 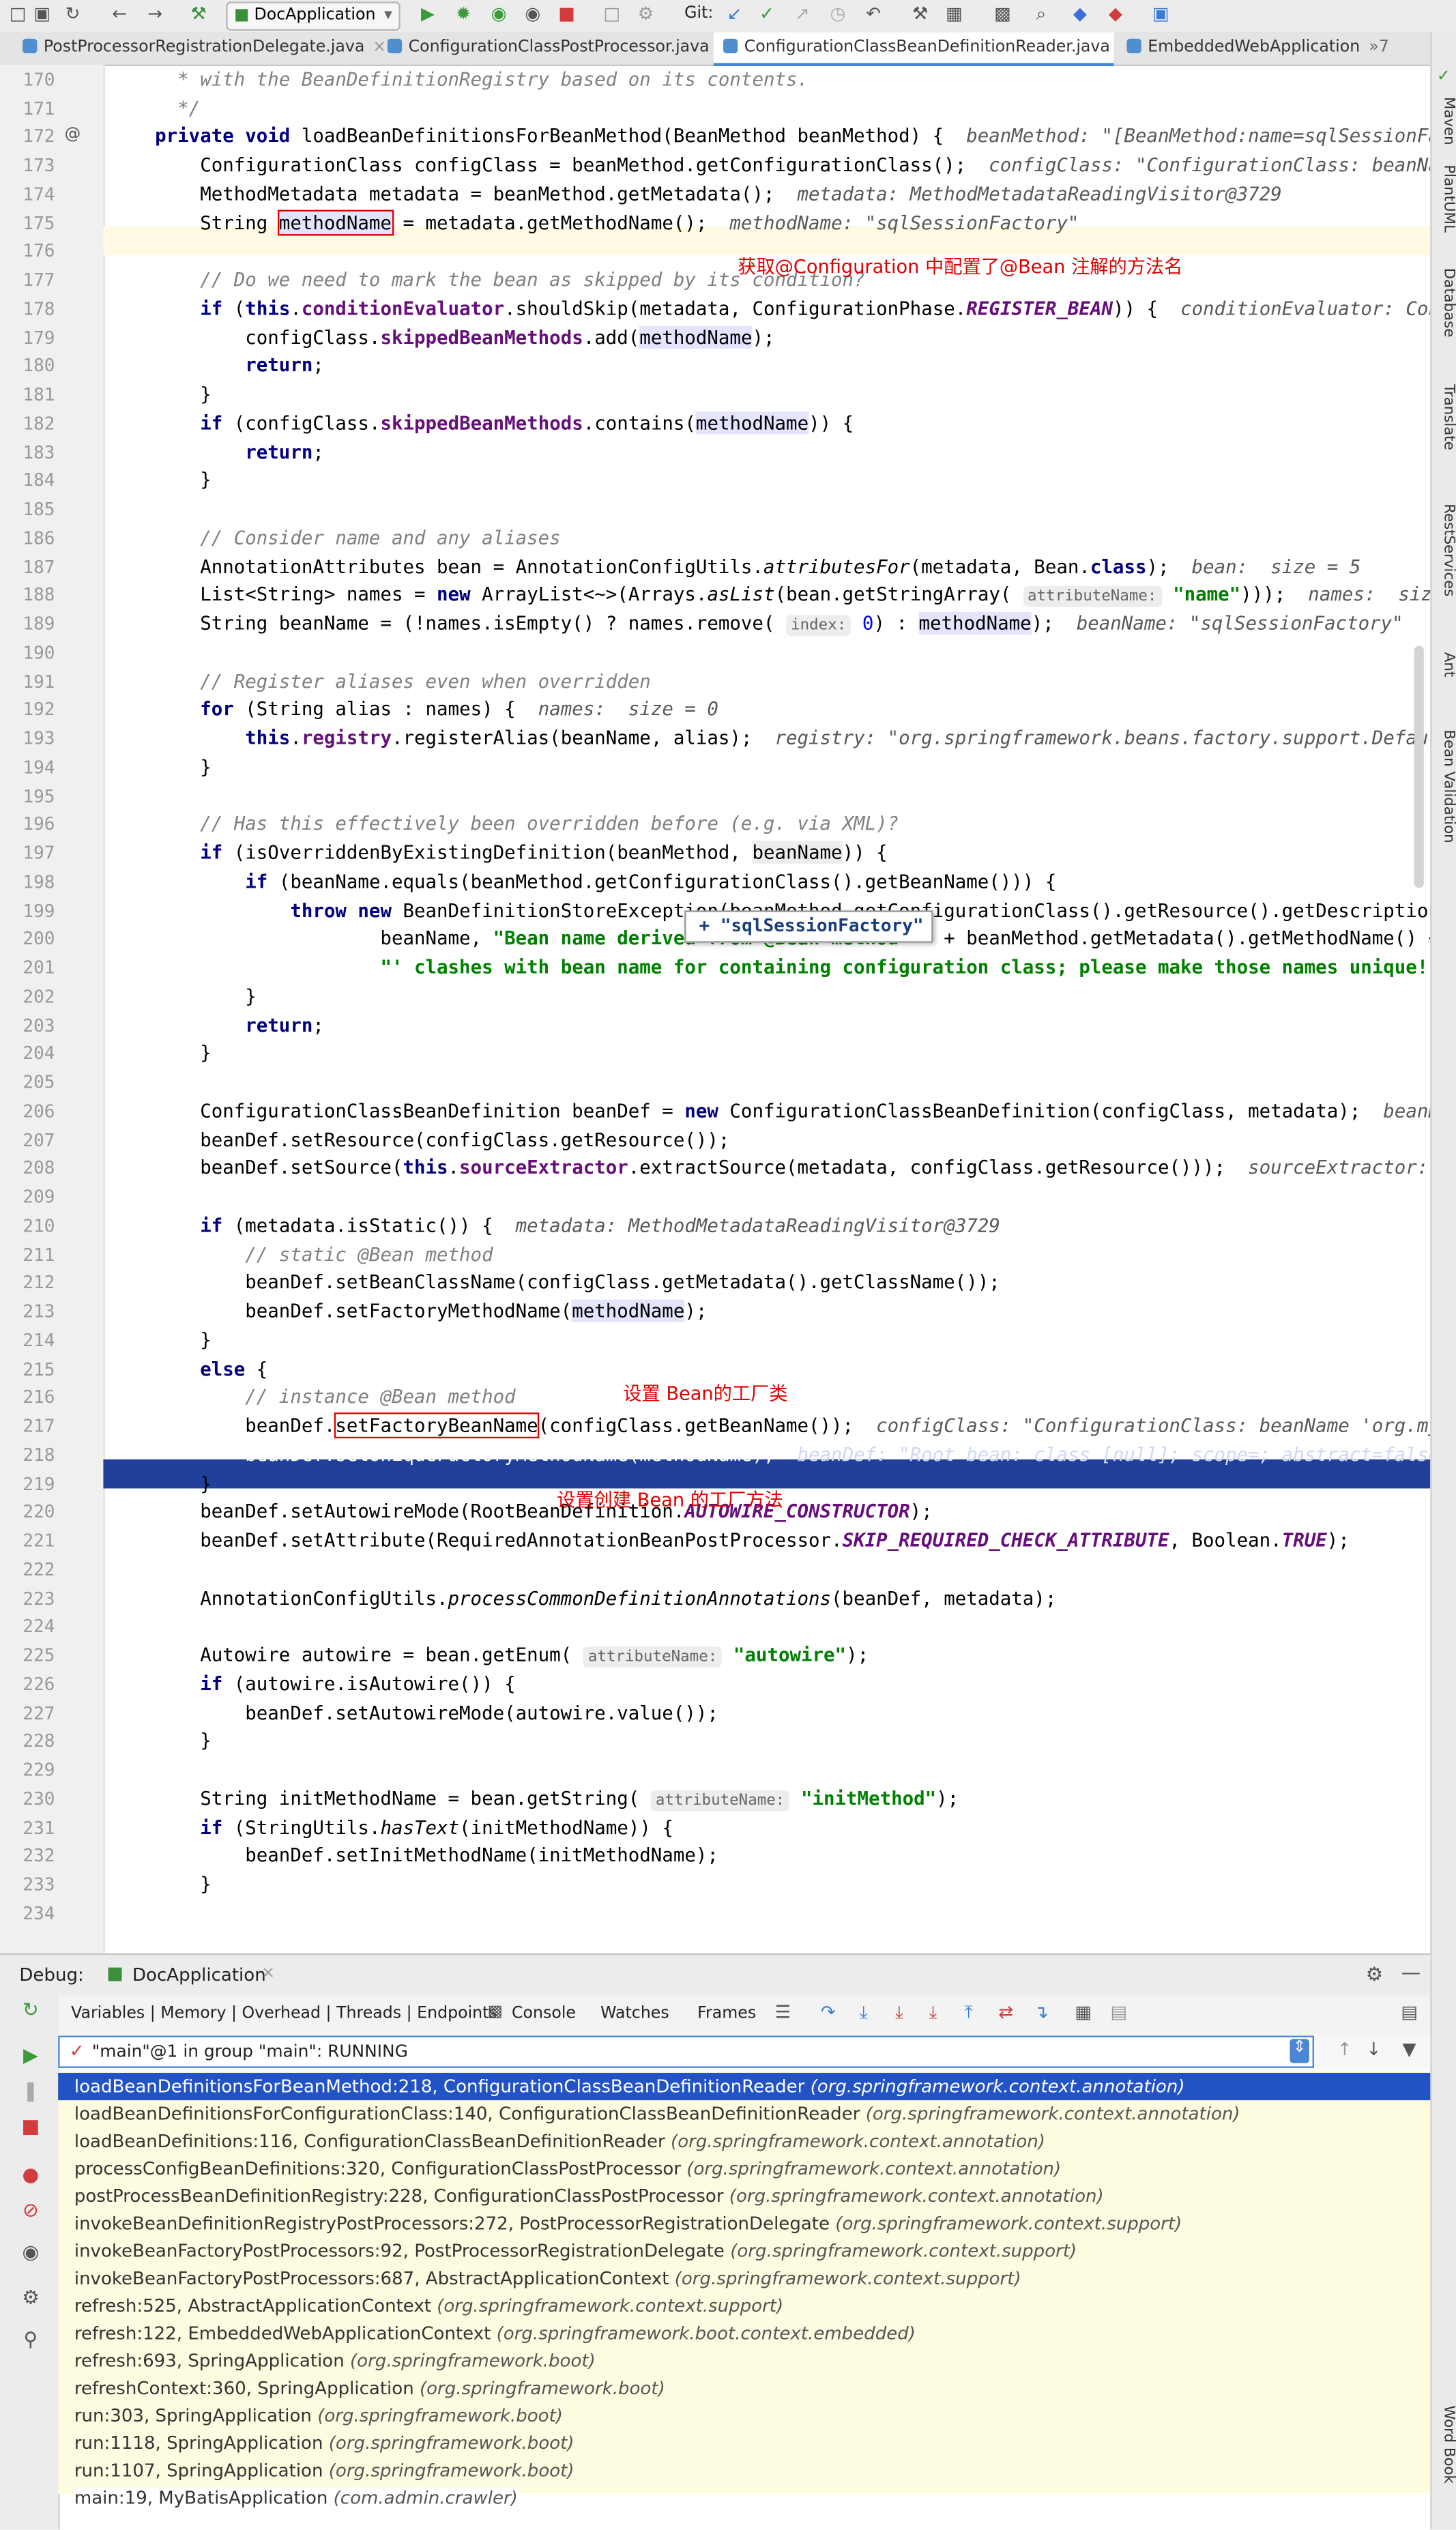 I want to click on evaluate-icon: ▦, so click(x=1083, y=2012).